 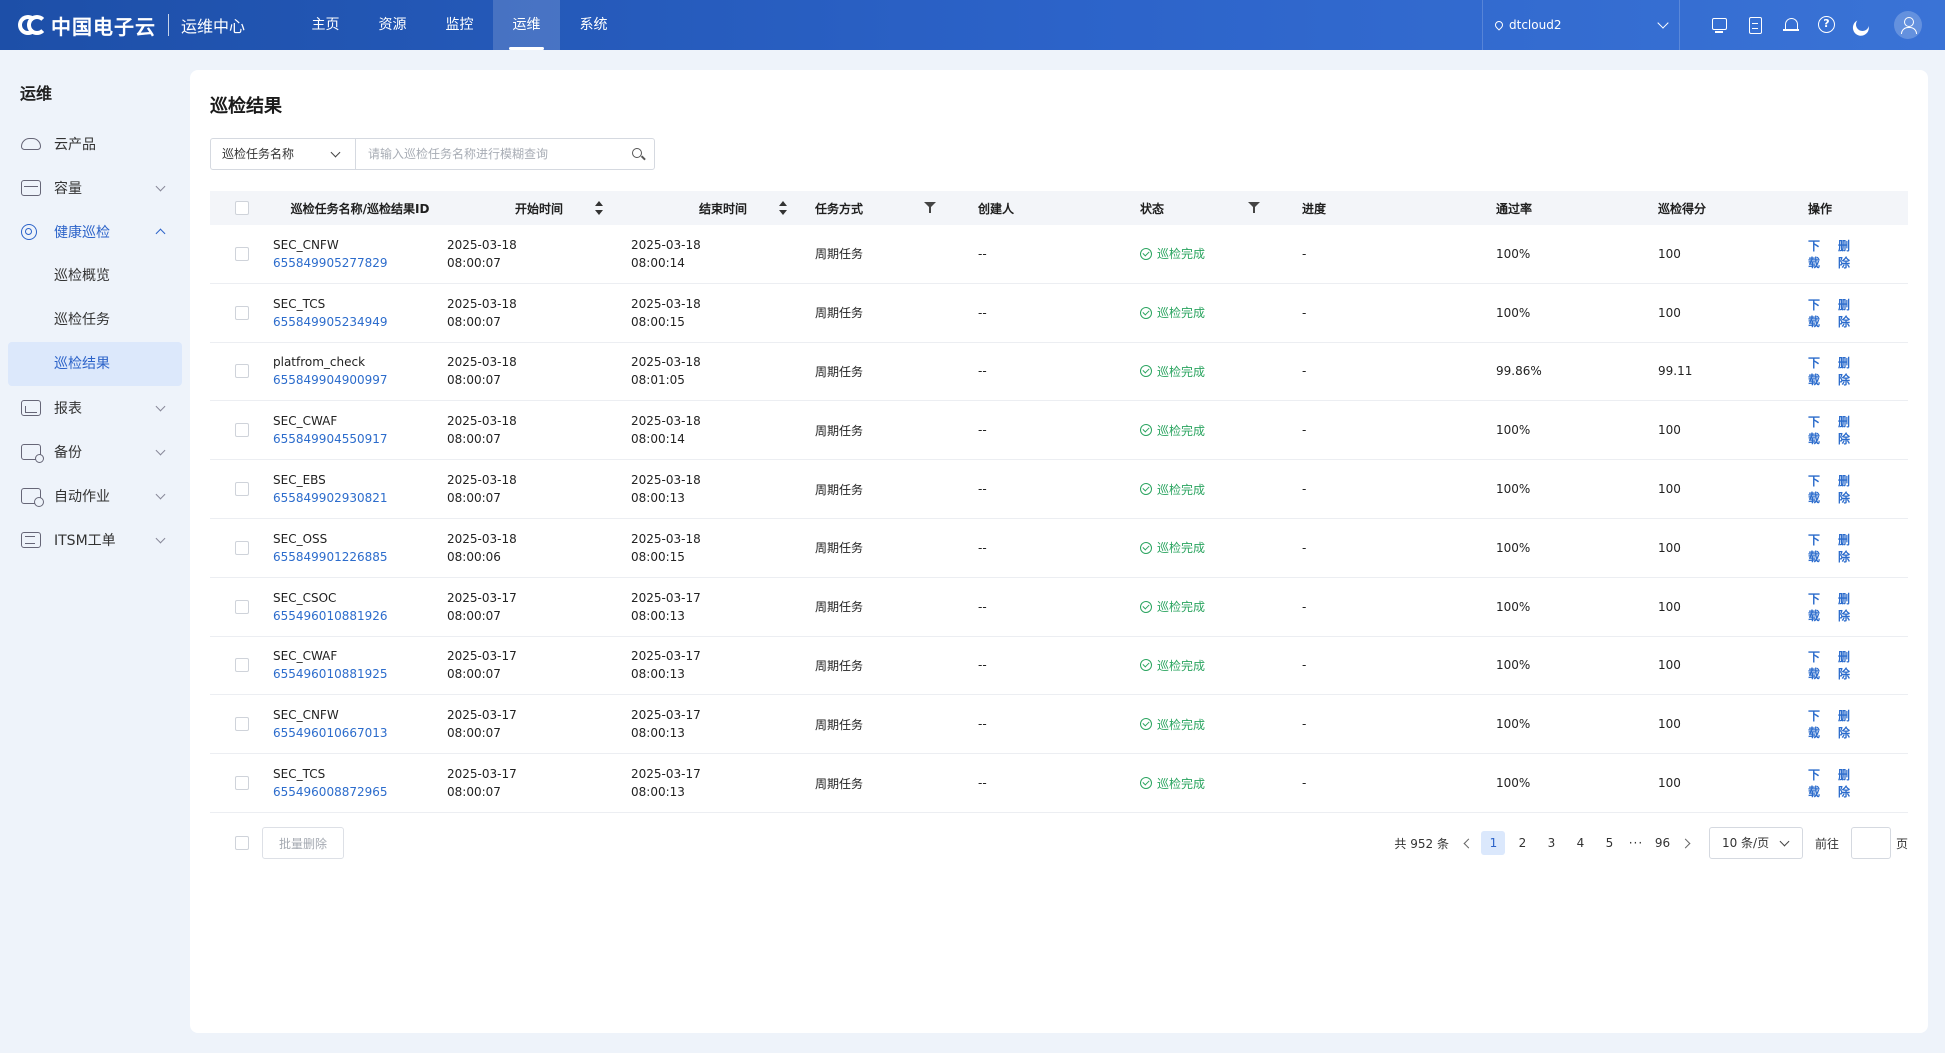 What do you see at coordinates (1662, 843) in the screenshot?
I see `page-last: 96` at bounding box center [1662, 843].